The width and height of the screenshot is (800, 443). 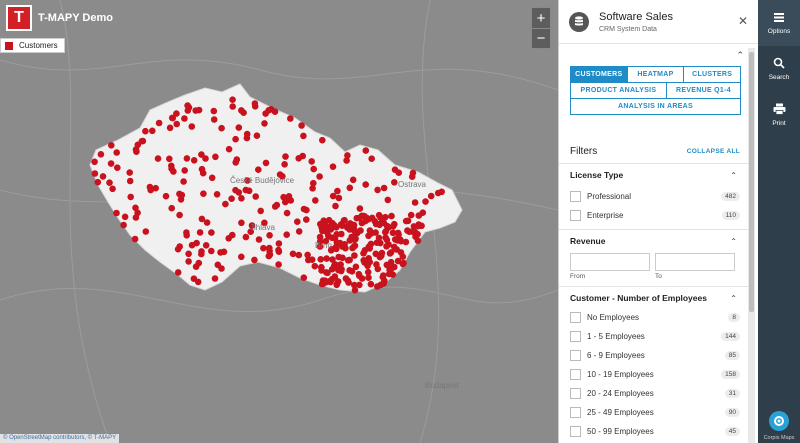 I want to click on tab-clusters: CLUSTERS, so click(x=712, y=74).